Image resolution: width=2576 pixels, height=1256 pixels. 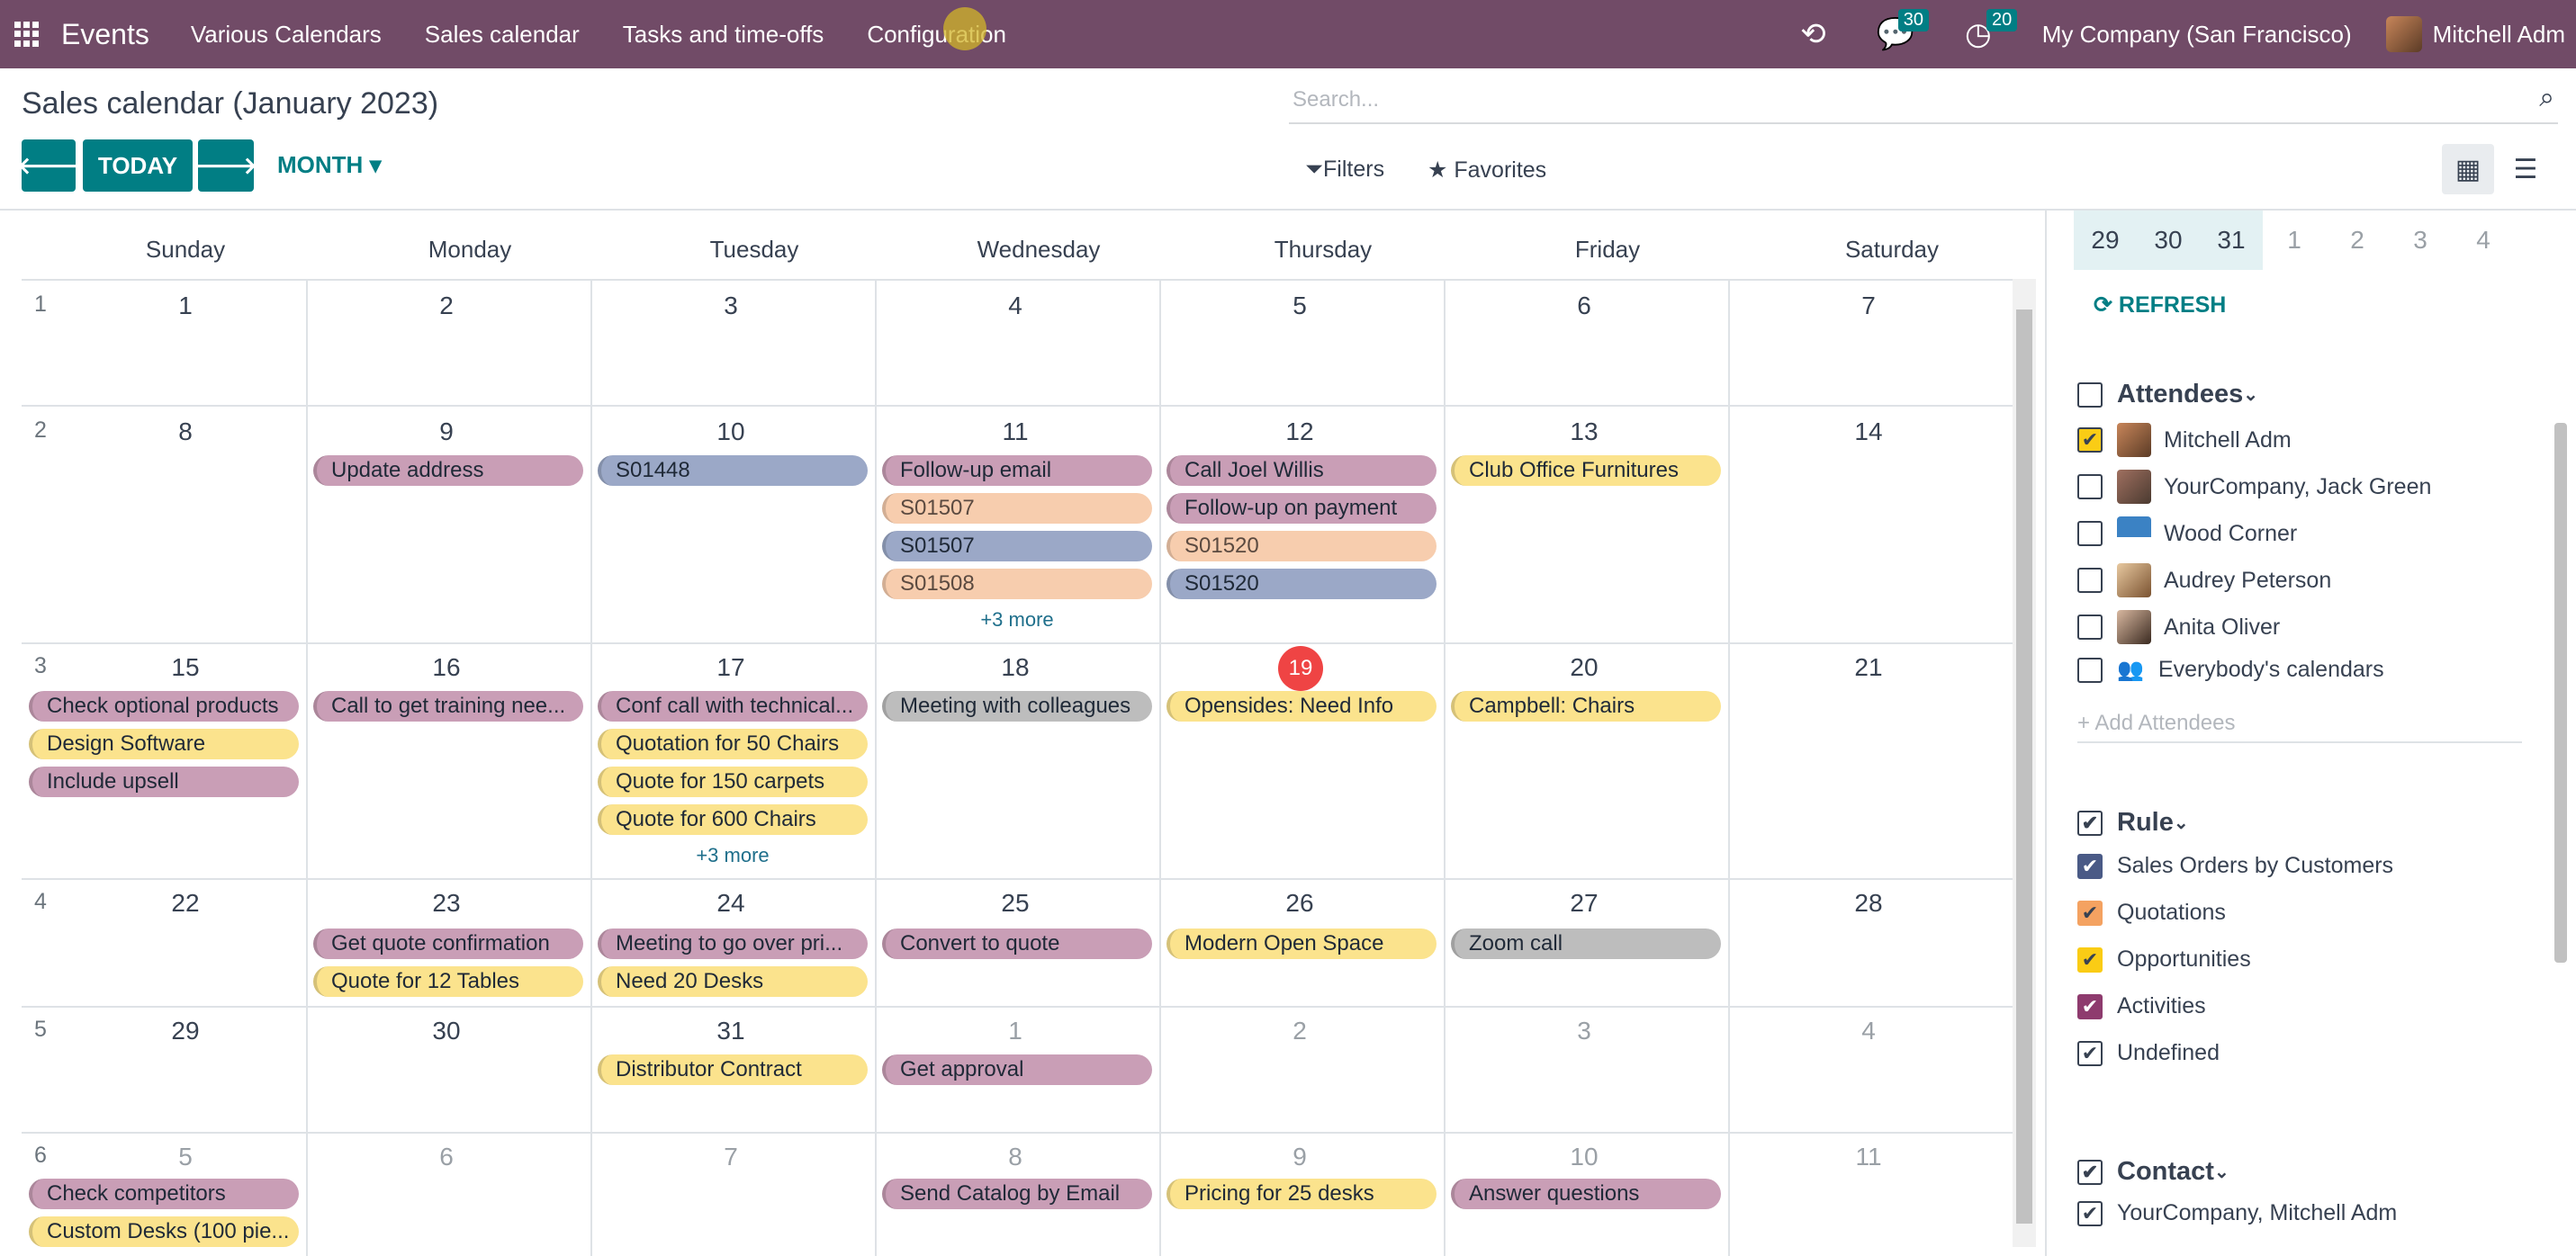 I want to click on day-number: 25, so click(x=1015, y=903).